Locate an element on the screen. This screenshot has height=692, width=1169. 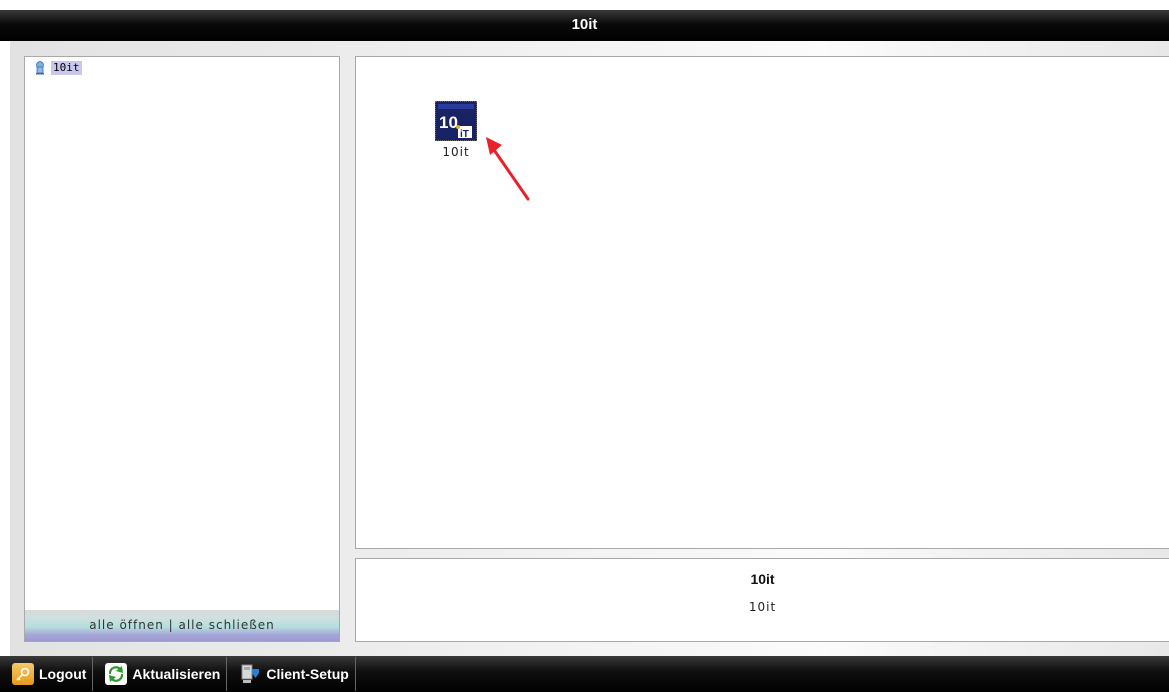
logout-label: Logout is located at coordinates (62, 674).